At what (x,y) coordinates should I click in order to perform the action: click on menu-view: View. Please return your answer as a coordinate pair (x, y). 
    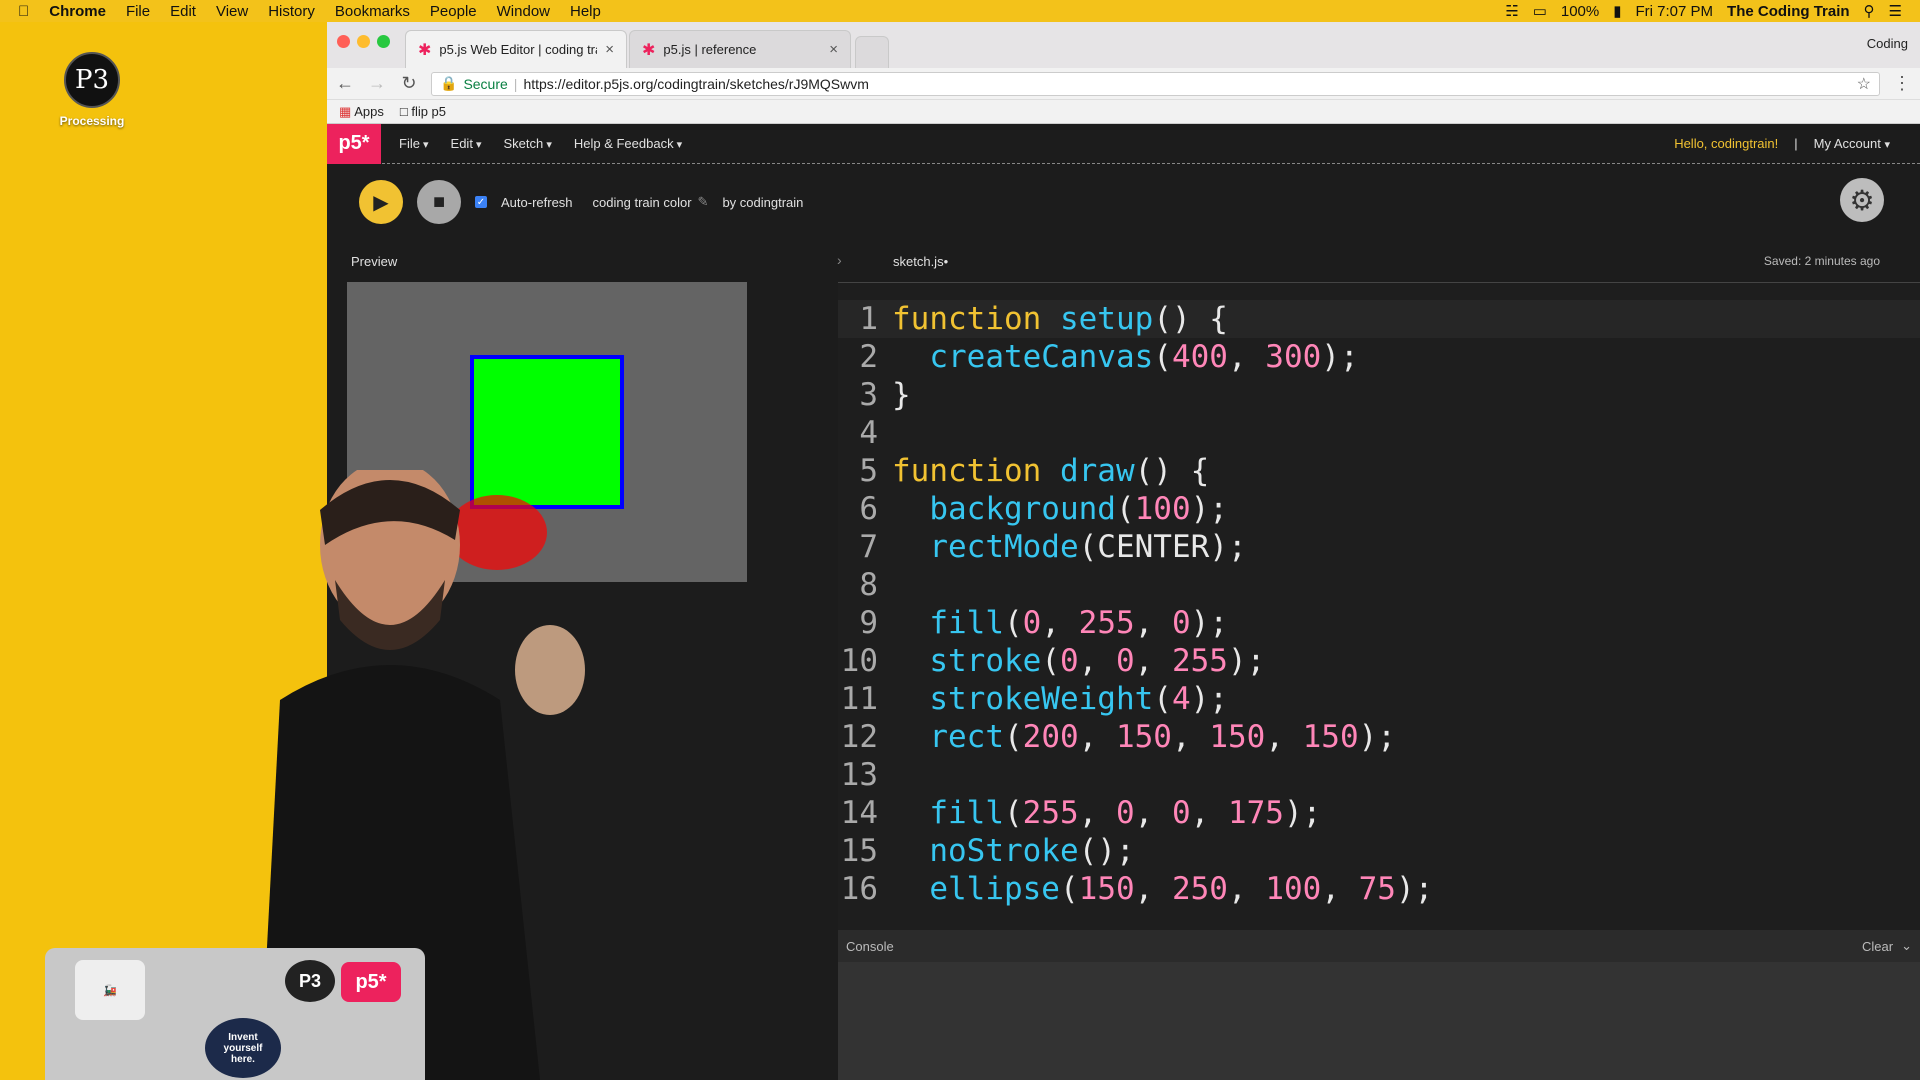
    Looking at the image, I should click on (232, 11).